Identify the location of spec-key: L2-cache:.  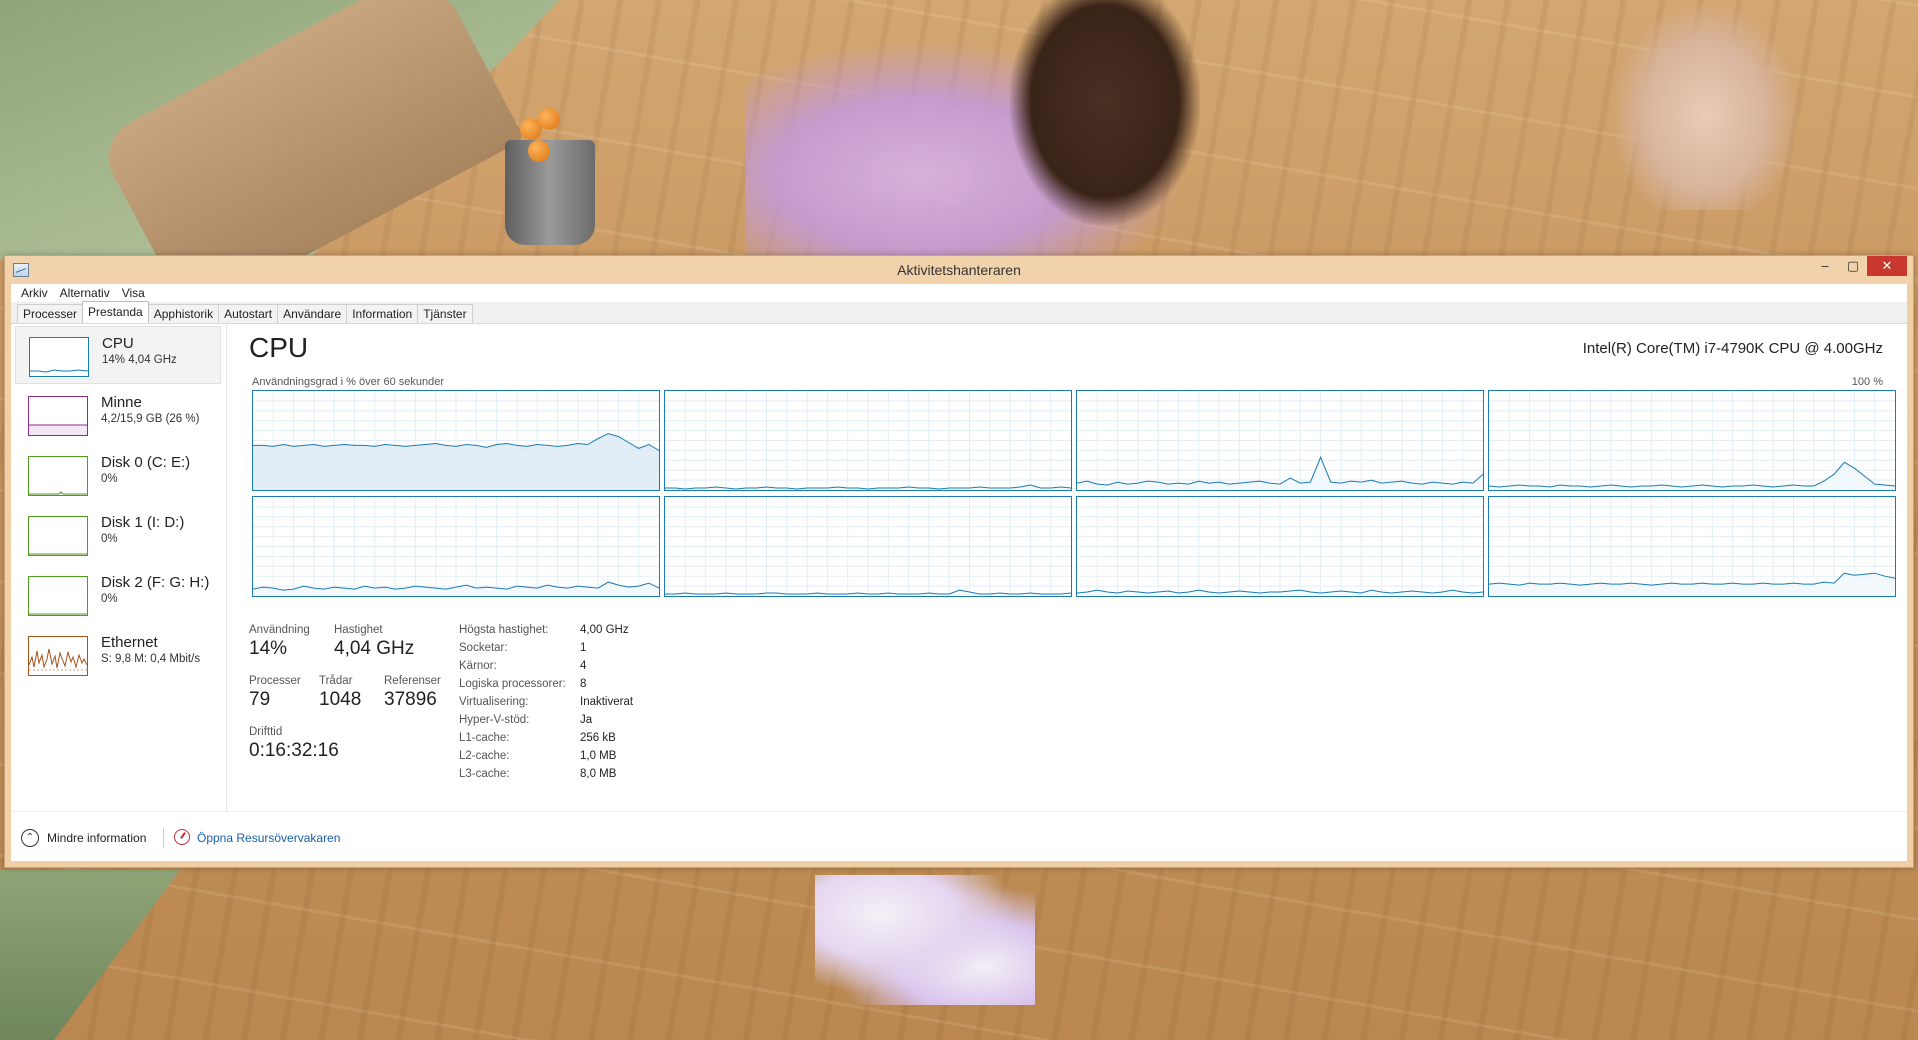
(484, 756).